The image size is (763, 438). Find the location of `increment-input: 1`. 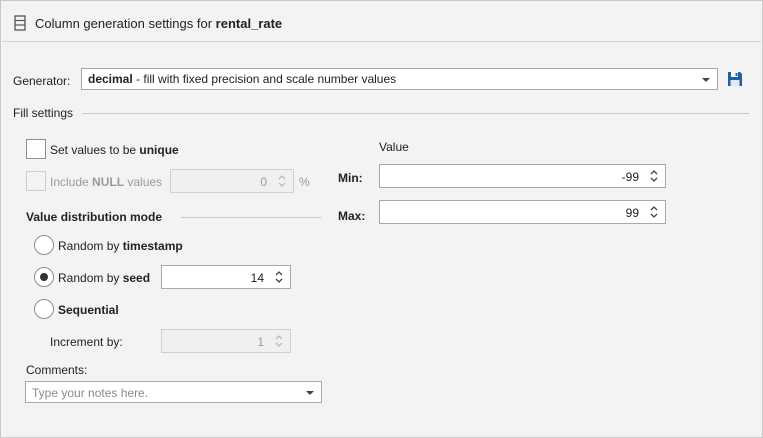

increment-input: 1 is located at coordinates (226, 341).